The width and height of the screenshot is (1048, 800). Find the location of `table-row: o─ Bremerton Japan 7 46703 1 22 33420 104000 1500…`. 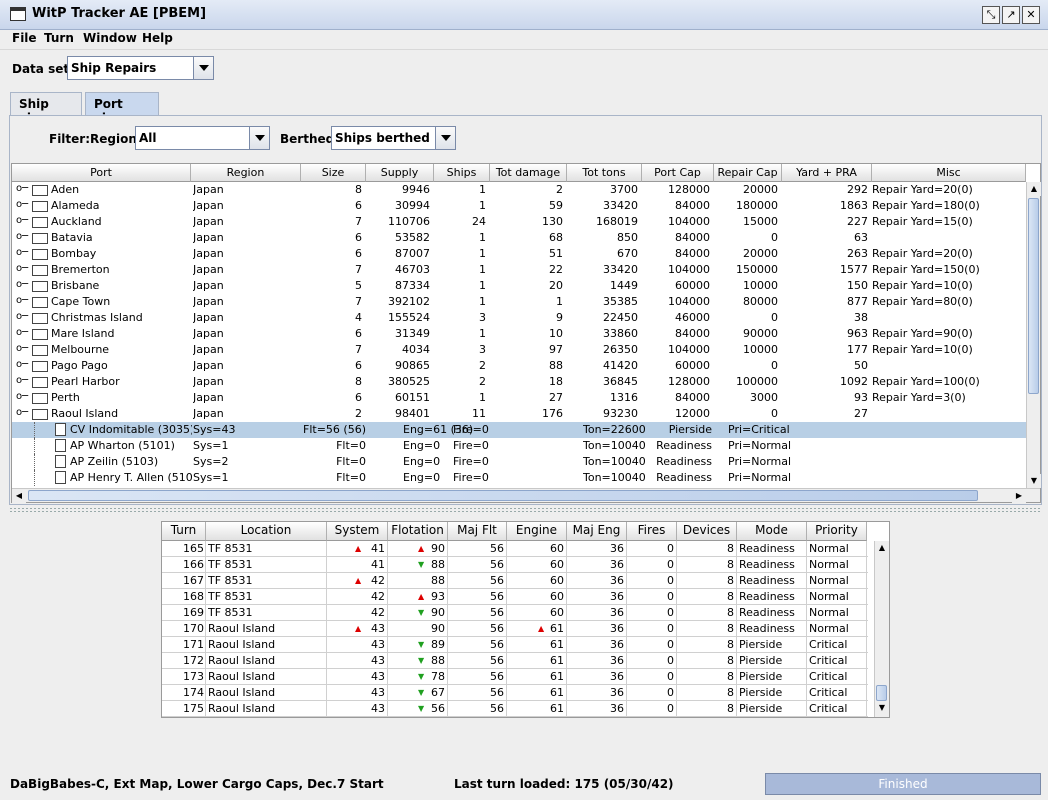

table-row: o─ Bremerton Japan 7 46703 1 22 33420 104000 1500… is located at coordinates (519, 270).